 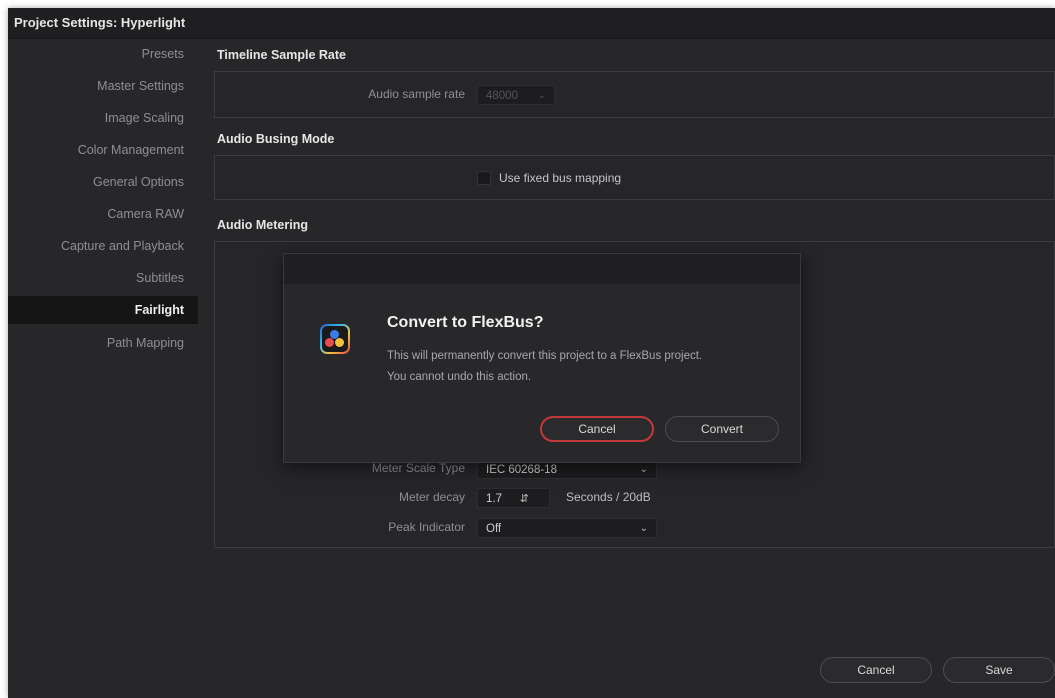 What do you see at coordinates (103, 182) in the screenshot?
I see `sidebar-item-general-options: General Options` at bounding box center [103, 182].